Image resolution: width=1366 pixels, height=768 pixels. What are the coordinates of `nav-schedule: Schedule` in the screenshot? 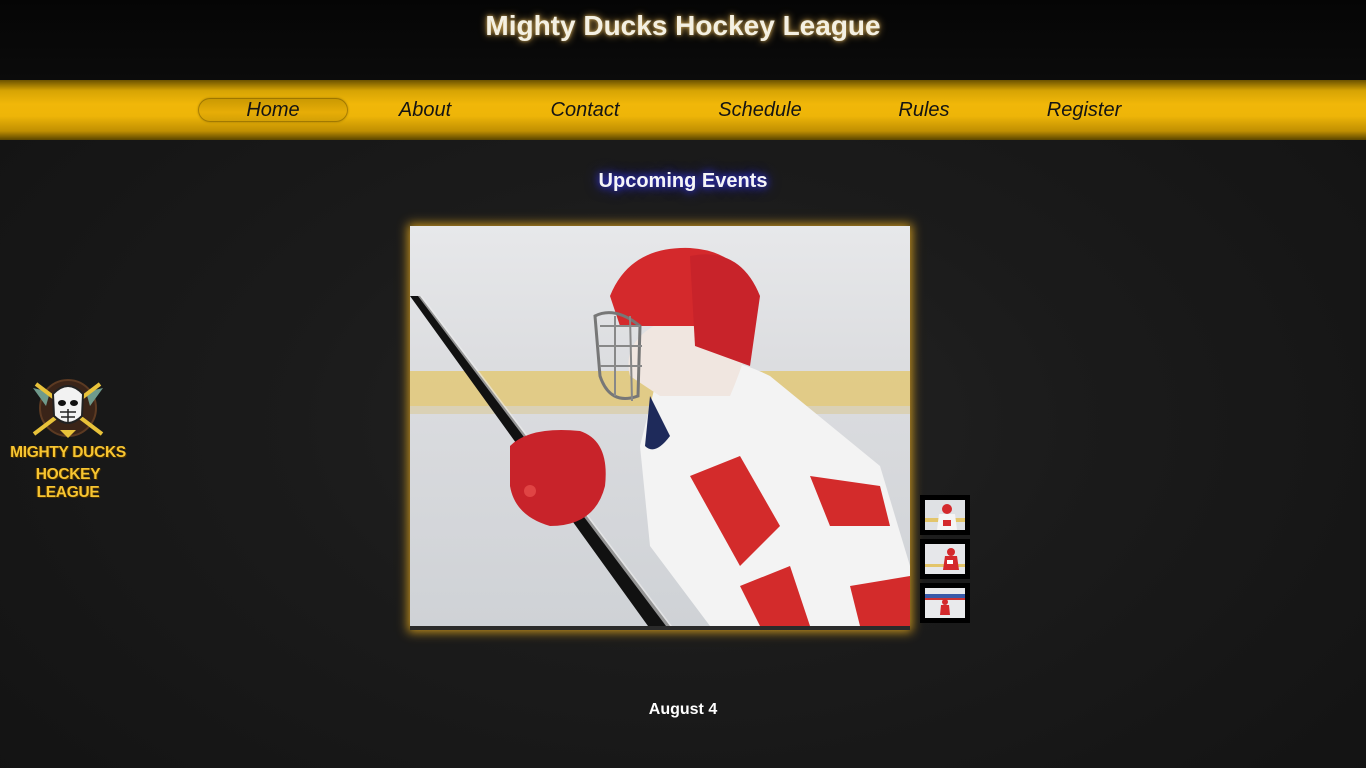 It's located at (760, 110).